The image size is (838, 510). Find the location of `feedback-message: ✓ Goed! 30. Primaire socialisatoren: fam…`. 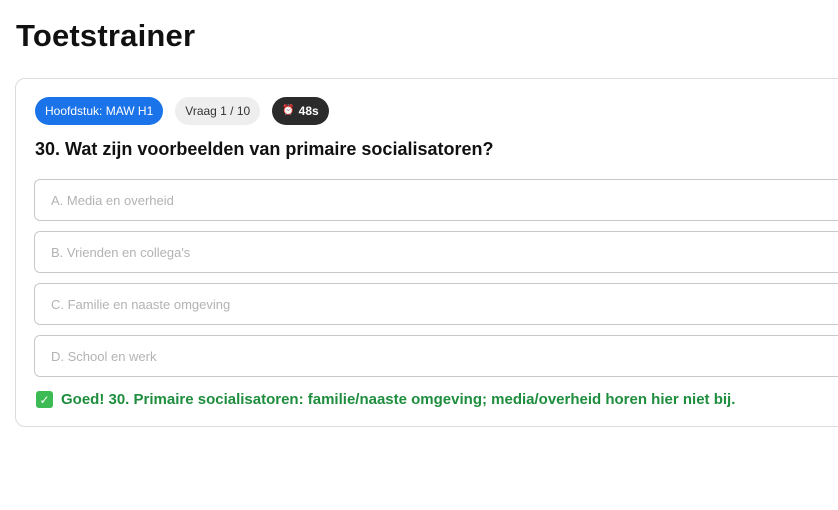

feedback-message: ✓ Goed! 30. Primaire socialisatoren: fam… is located at coordinates (385, 399).